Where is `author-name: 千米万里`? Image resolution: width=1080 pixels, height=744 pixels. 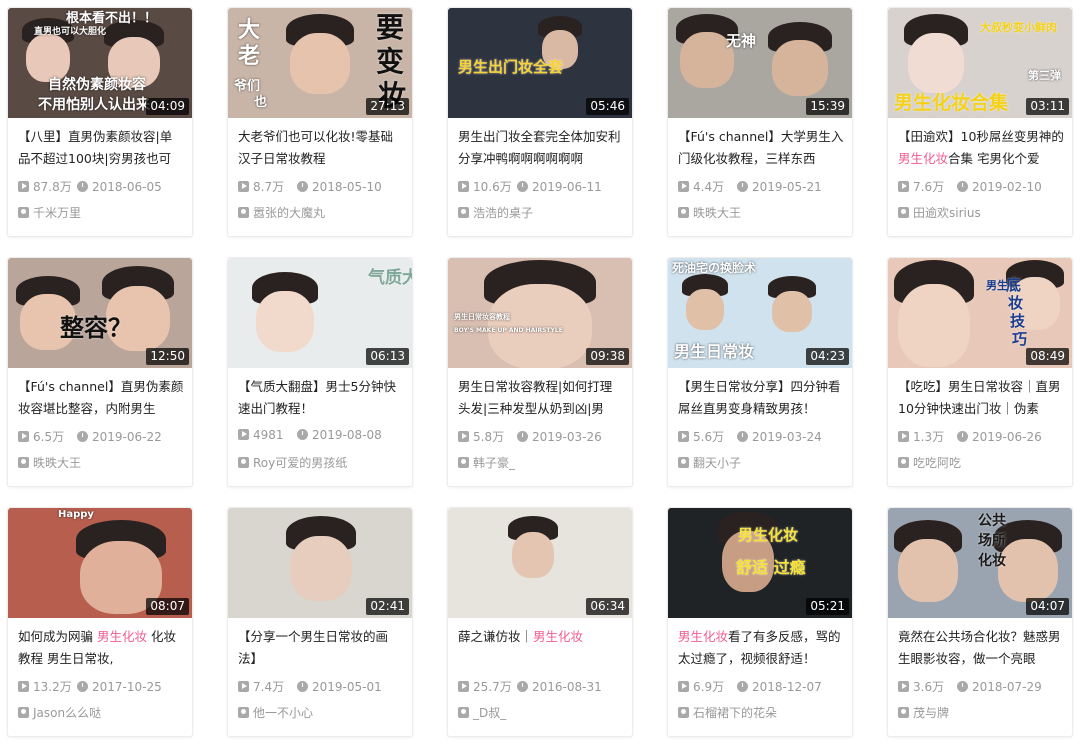
author-name: 千米万里 is located at coordinates (57, 213).